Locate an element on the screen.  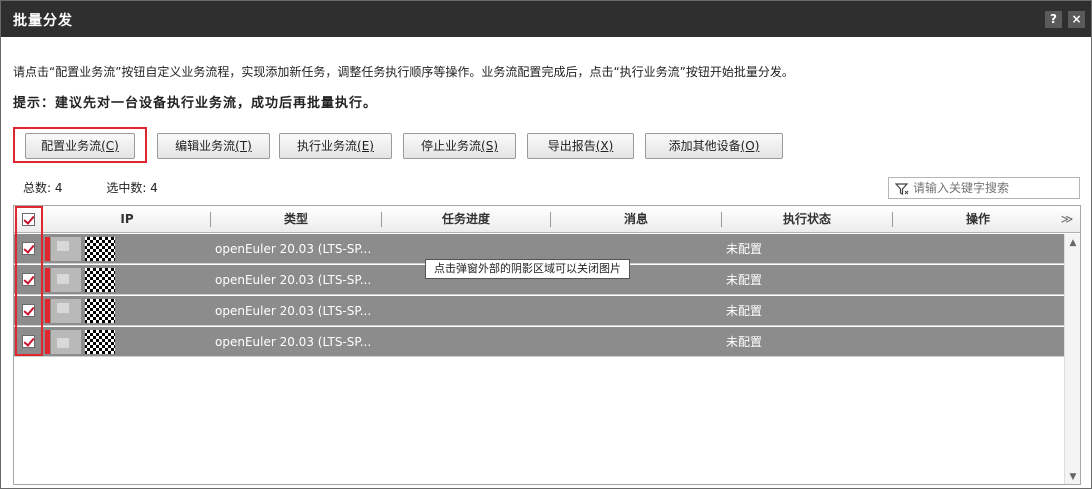
export-report-button: 导出报告(X) is located at coordinates (580, 146).